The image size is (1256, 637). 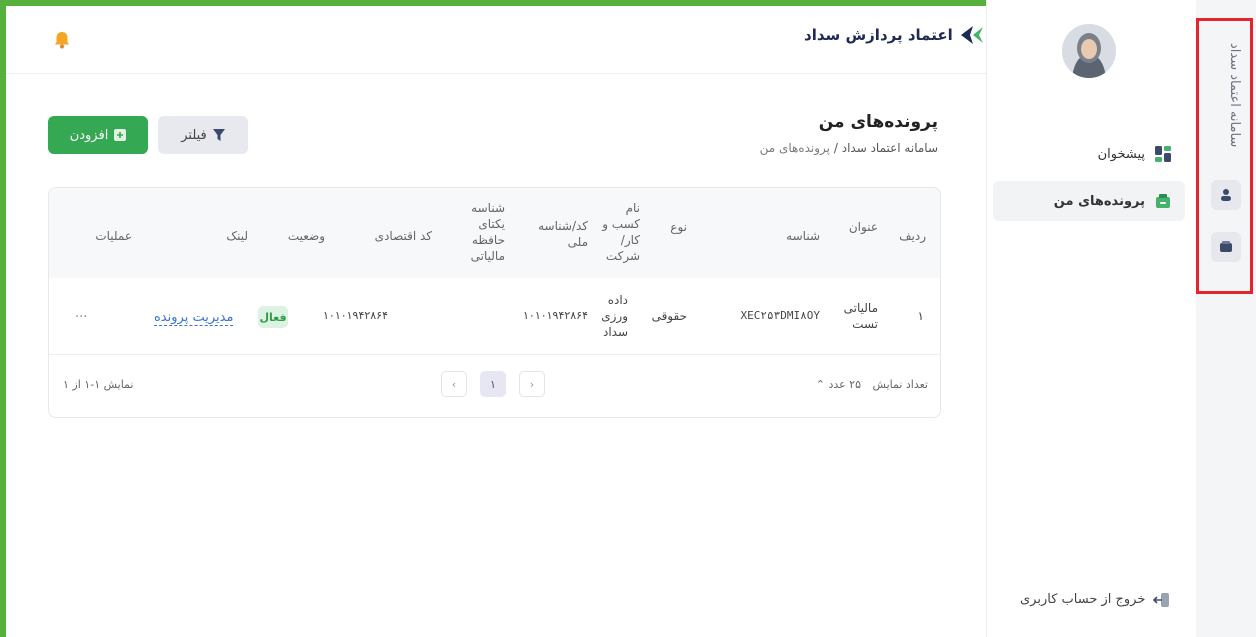 I want to click on chevron-left-icon: ‹, so click(x=454, y=384).